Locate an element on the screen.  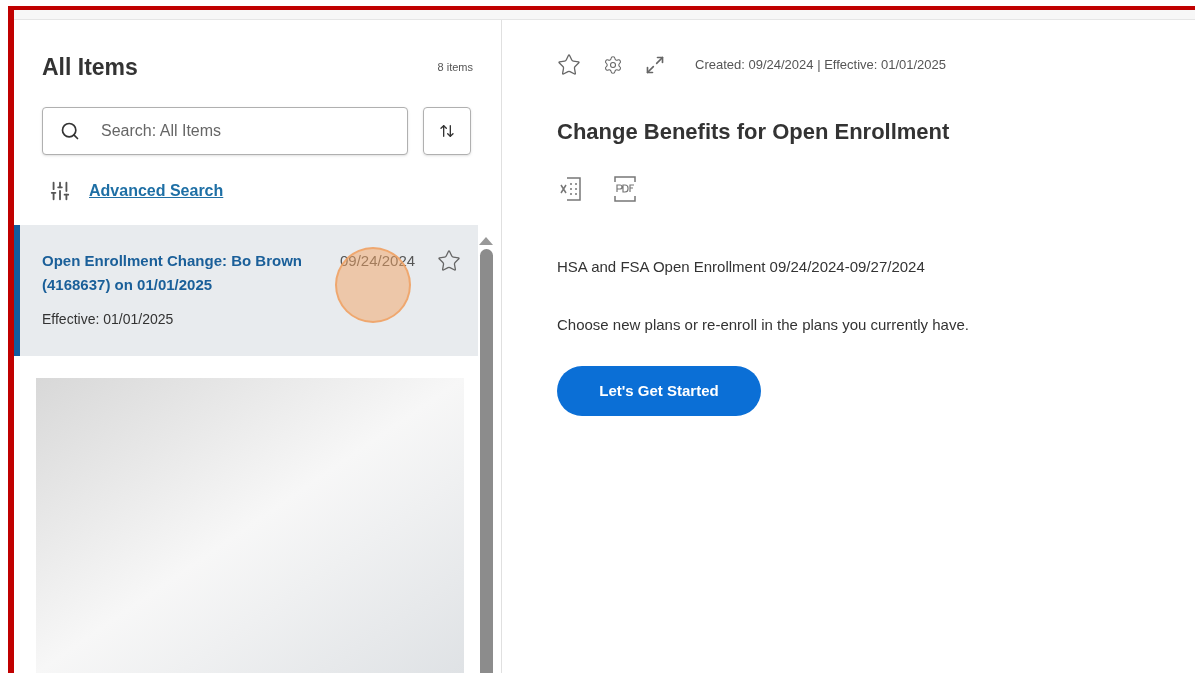
search-field: Search: All Items is located at coordinates (225, 130).